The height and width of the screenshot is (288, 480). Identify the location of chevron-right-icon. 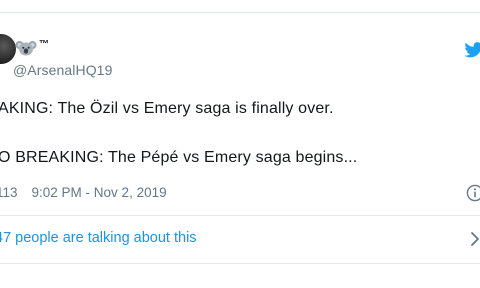
(474, 239).